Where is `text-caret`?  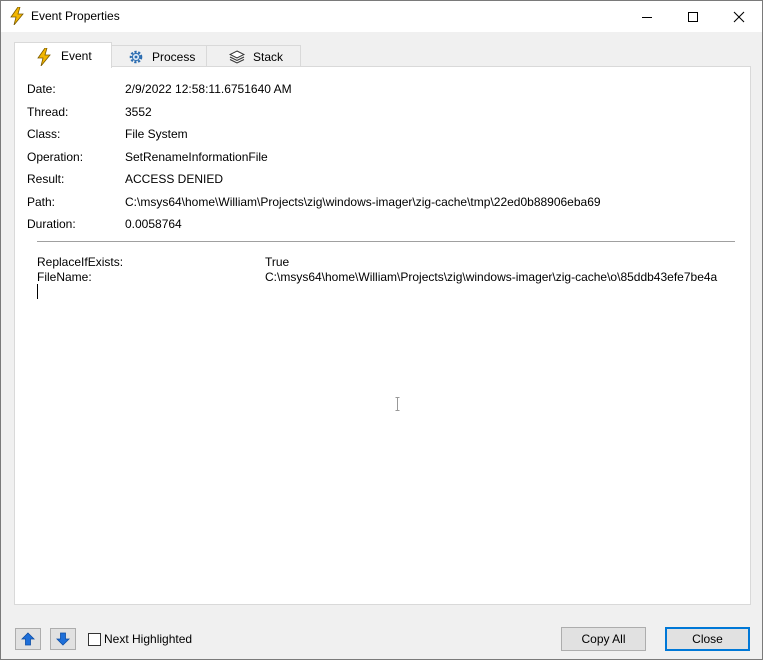 text-caret is located at coordinates (37, 291).